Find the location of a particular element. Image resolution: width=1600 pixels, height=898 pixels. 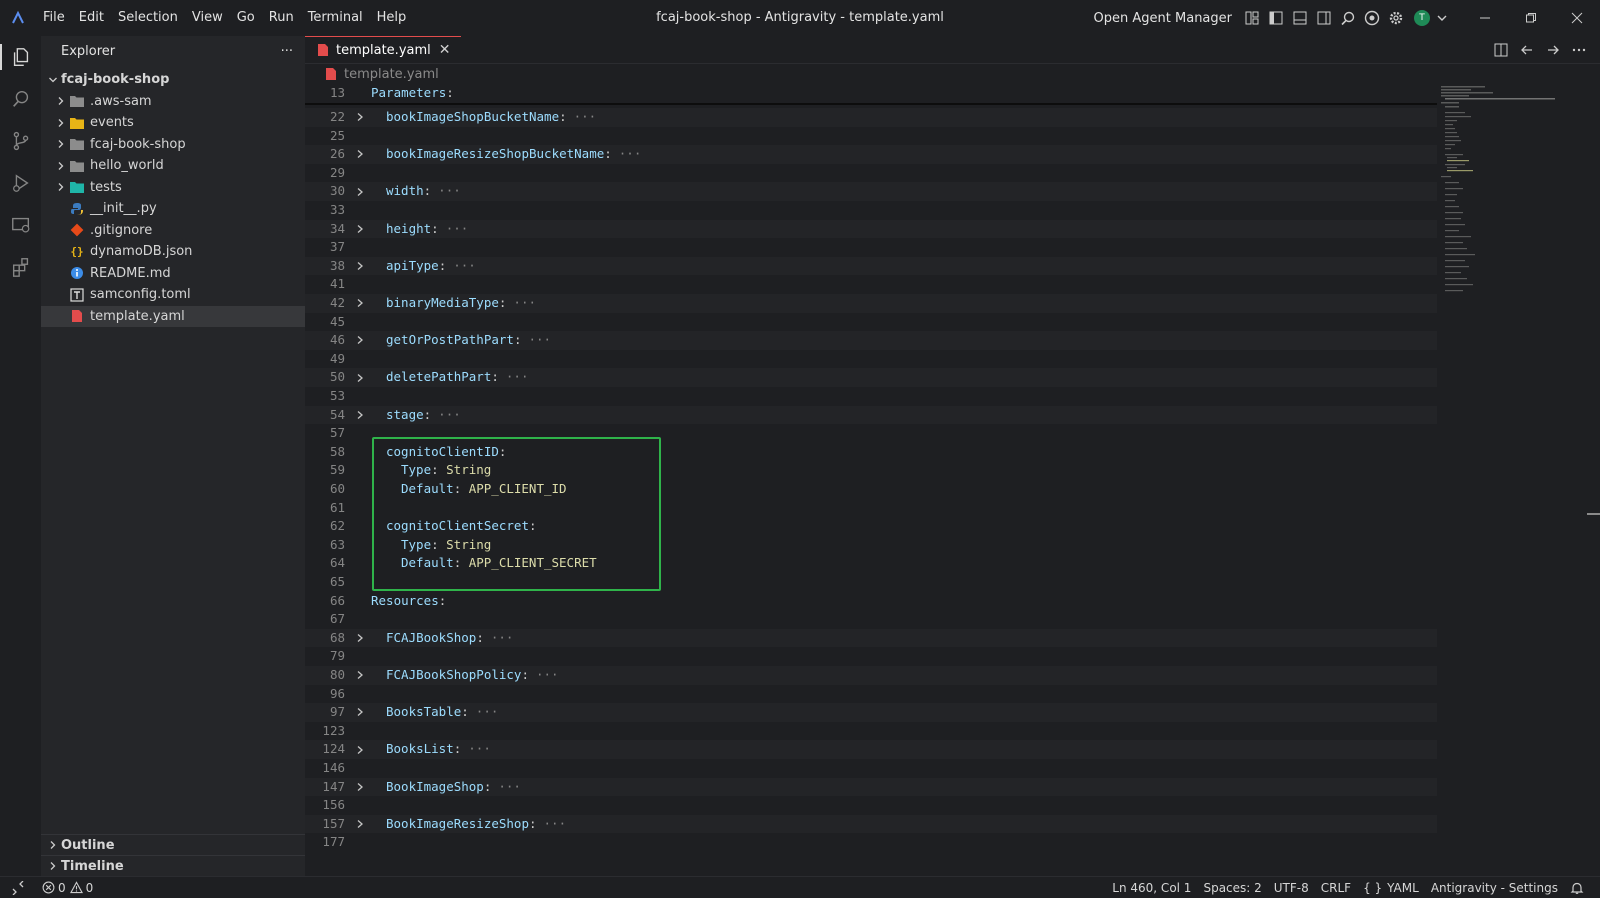

tree-item-tests: tests is located at coordinates (173, 188).